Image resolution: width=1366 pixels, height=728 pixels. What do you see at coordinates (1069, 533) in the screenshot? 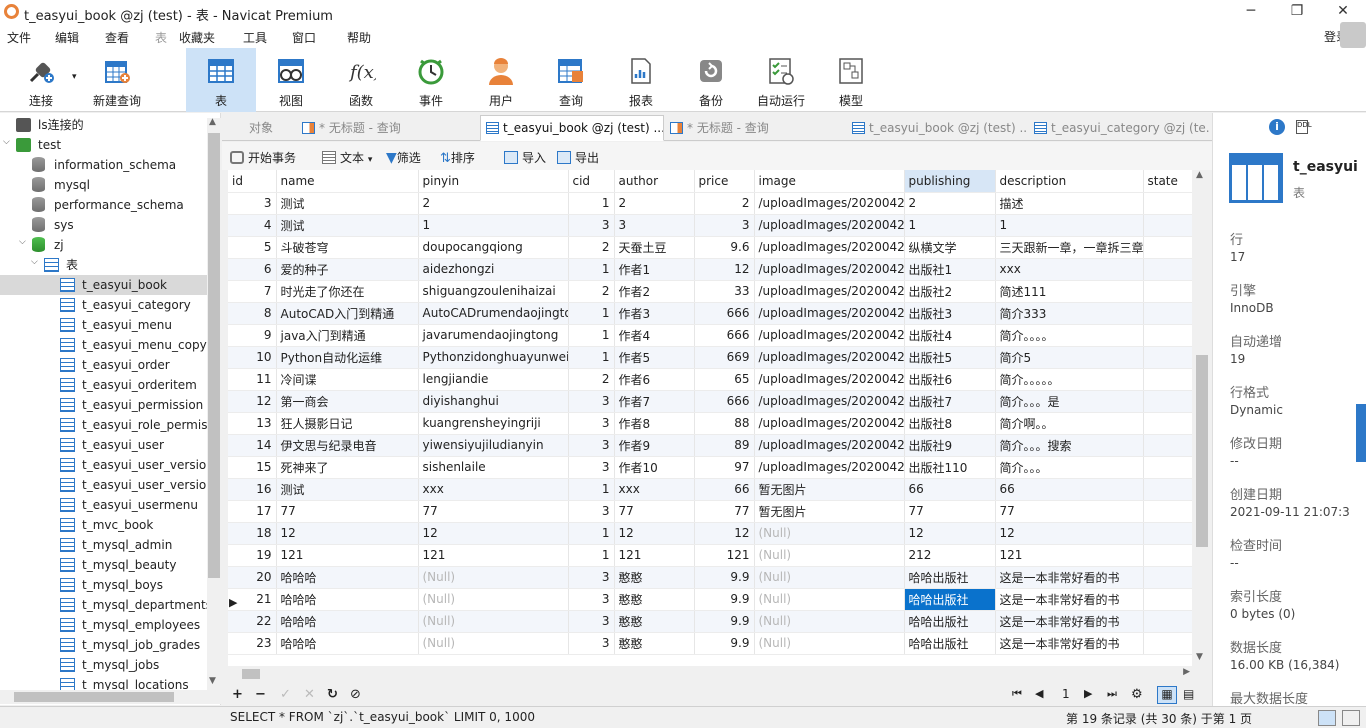
I see `cell-description: 12` at bounding box center [1069, 533].